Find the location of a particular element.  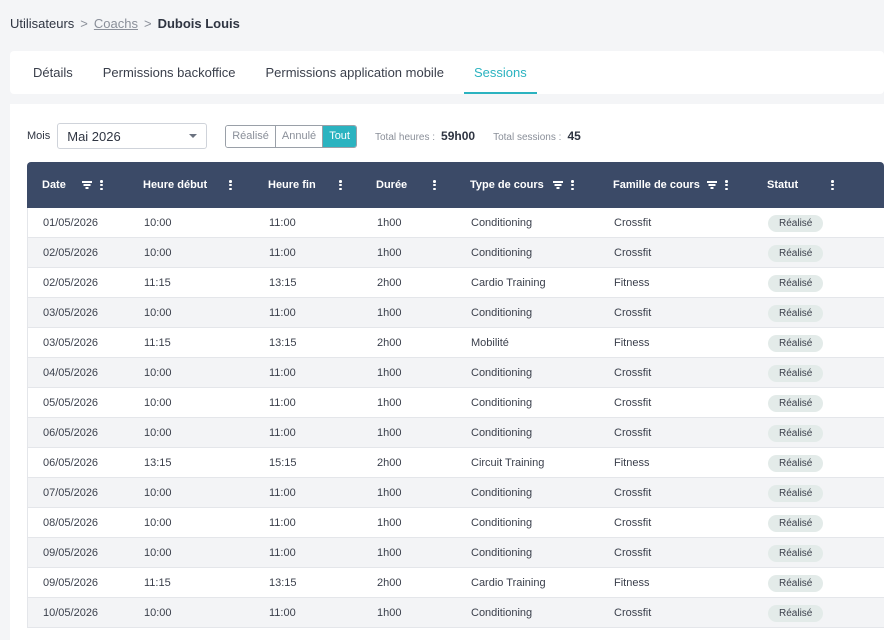

tab-permissions-mobile: Permissions application mobile is located at coordinates (354, 72).